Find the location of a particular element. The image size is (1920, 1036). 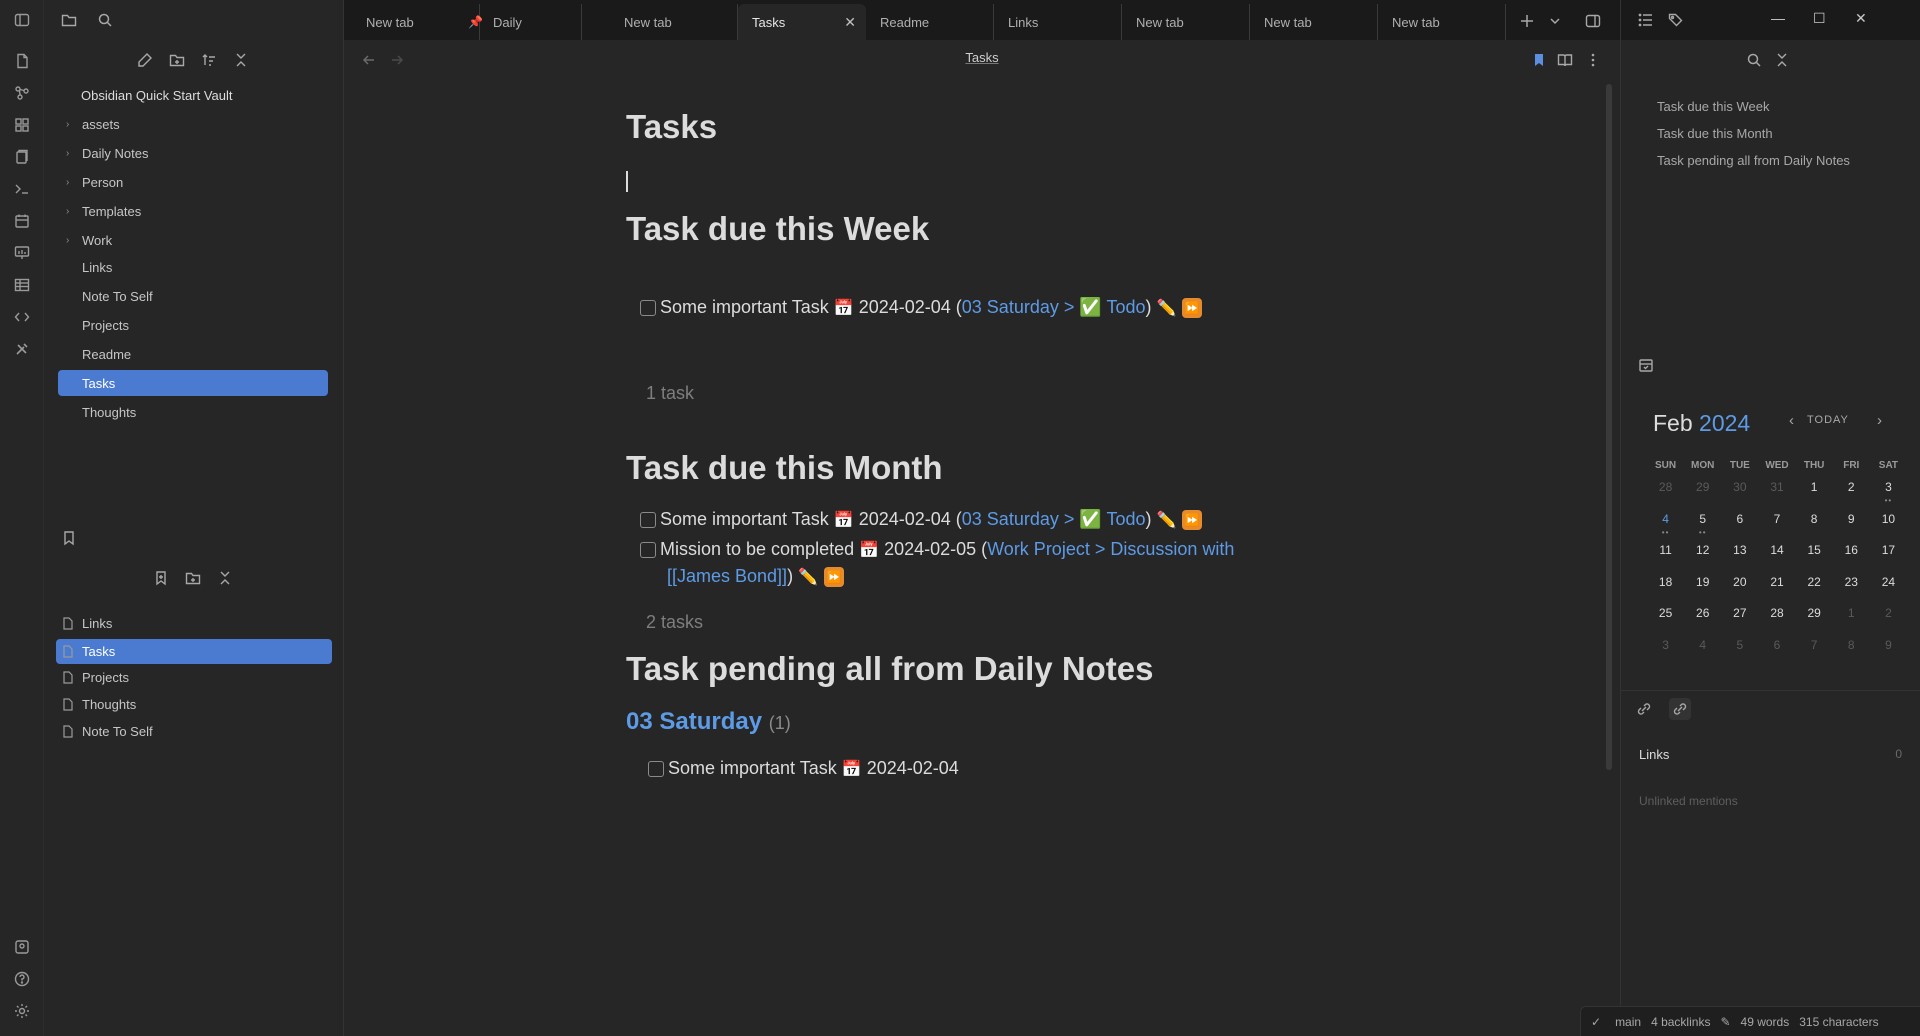

git-branch: main is located at coordinates (1628, 1022).